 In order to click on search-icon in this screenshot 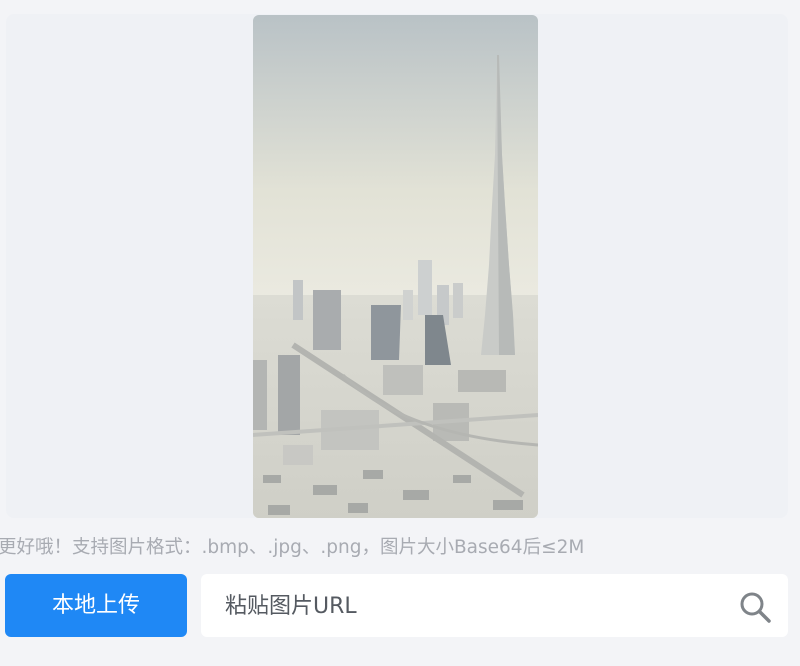, I will do `click(755, 607)`.